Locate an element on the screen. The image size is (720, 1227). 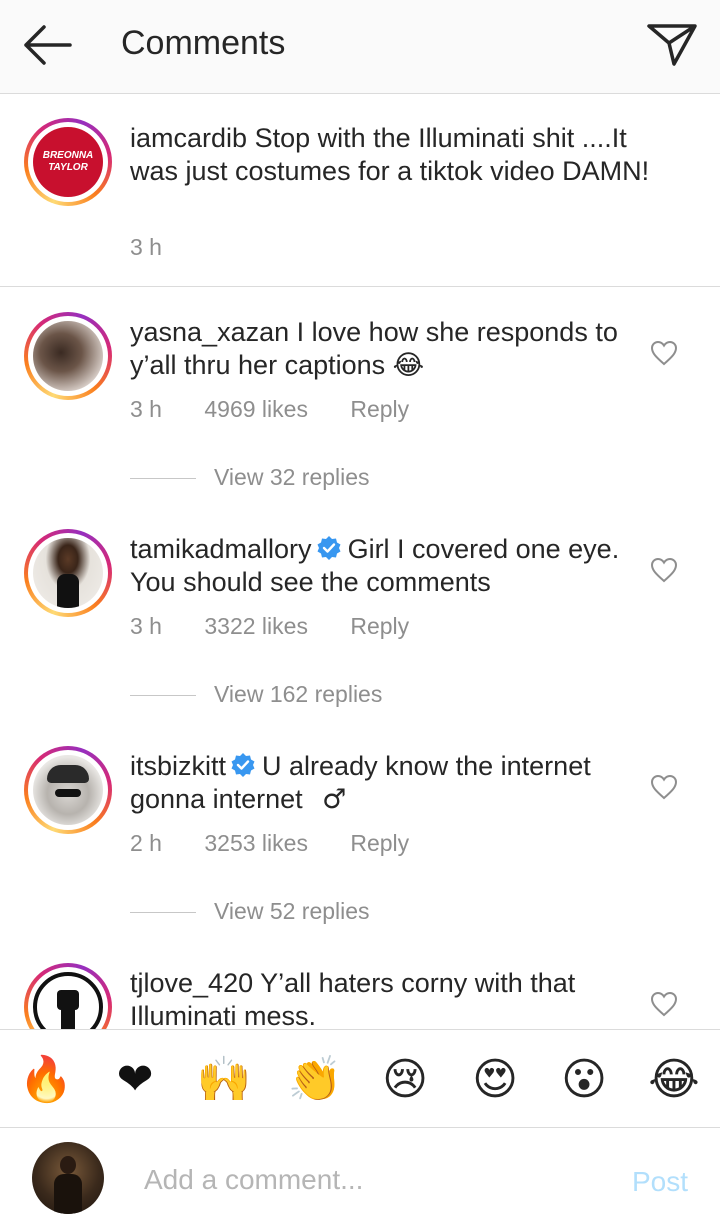
avatar-text: TAYLOR is located at coordinates (68, 167).